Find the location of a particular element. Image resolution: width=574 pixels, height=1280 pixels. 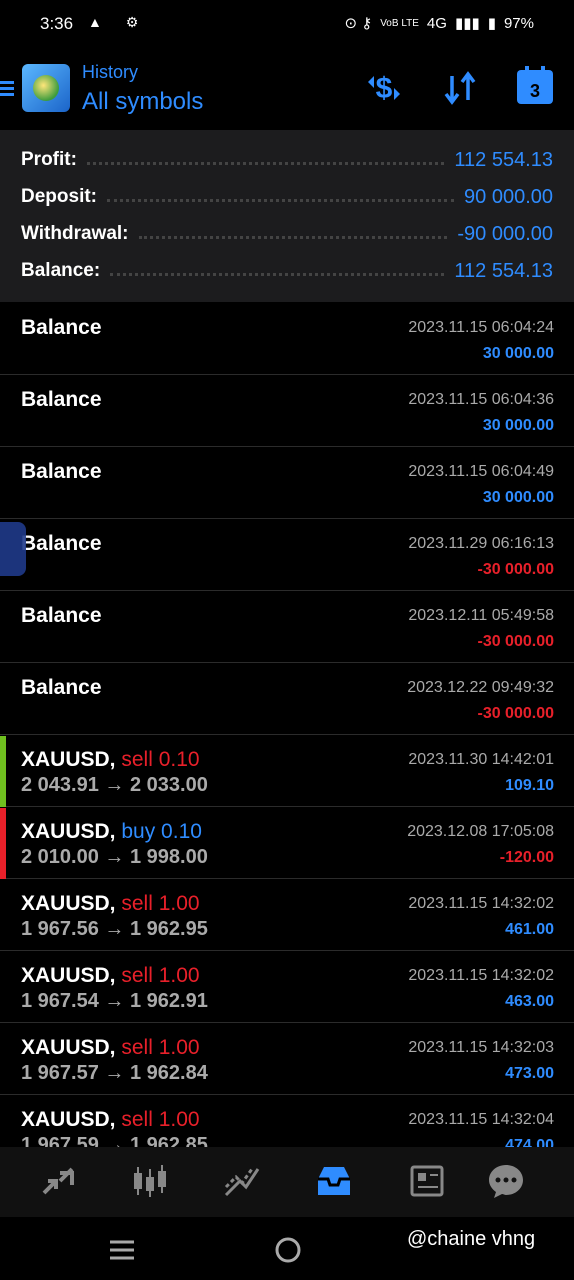

history-row: Balance 2023.11.15 06:04:24 30 000.00 is located at coordinates (287, 339).